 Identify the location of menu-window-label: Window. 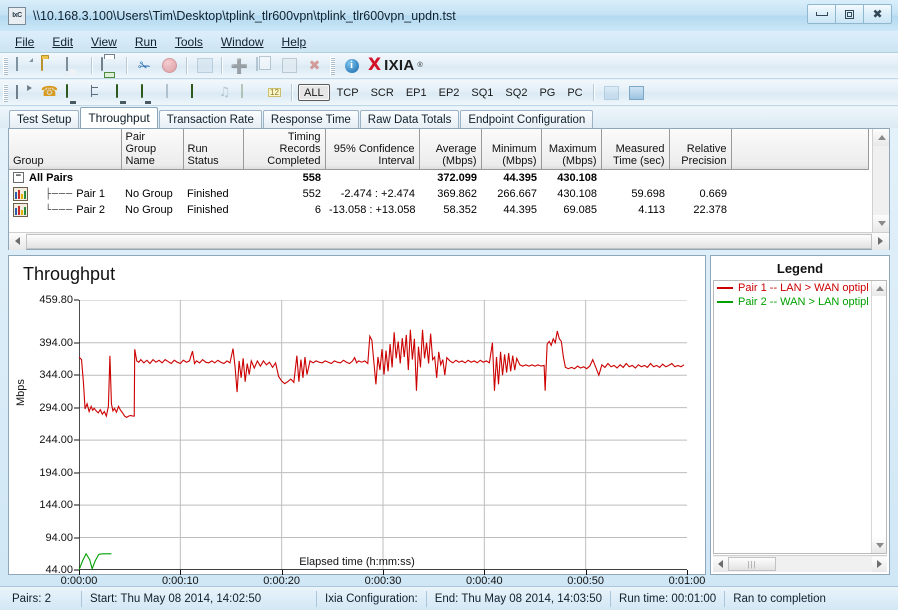
(242, 41).